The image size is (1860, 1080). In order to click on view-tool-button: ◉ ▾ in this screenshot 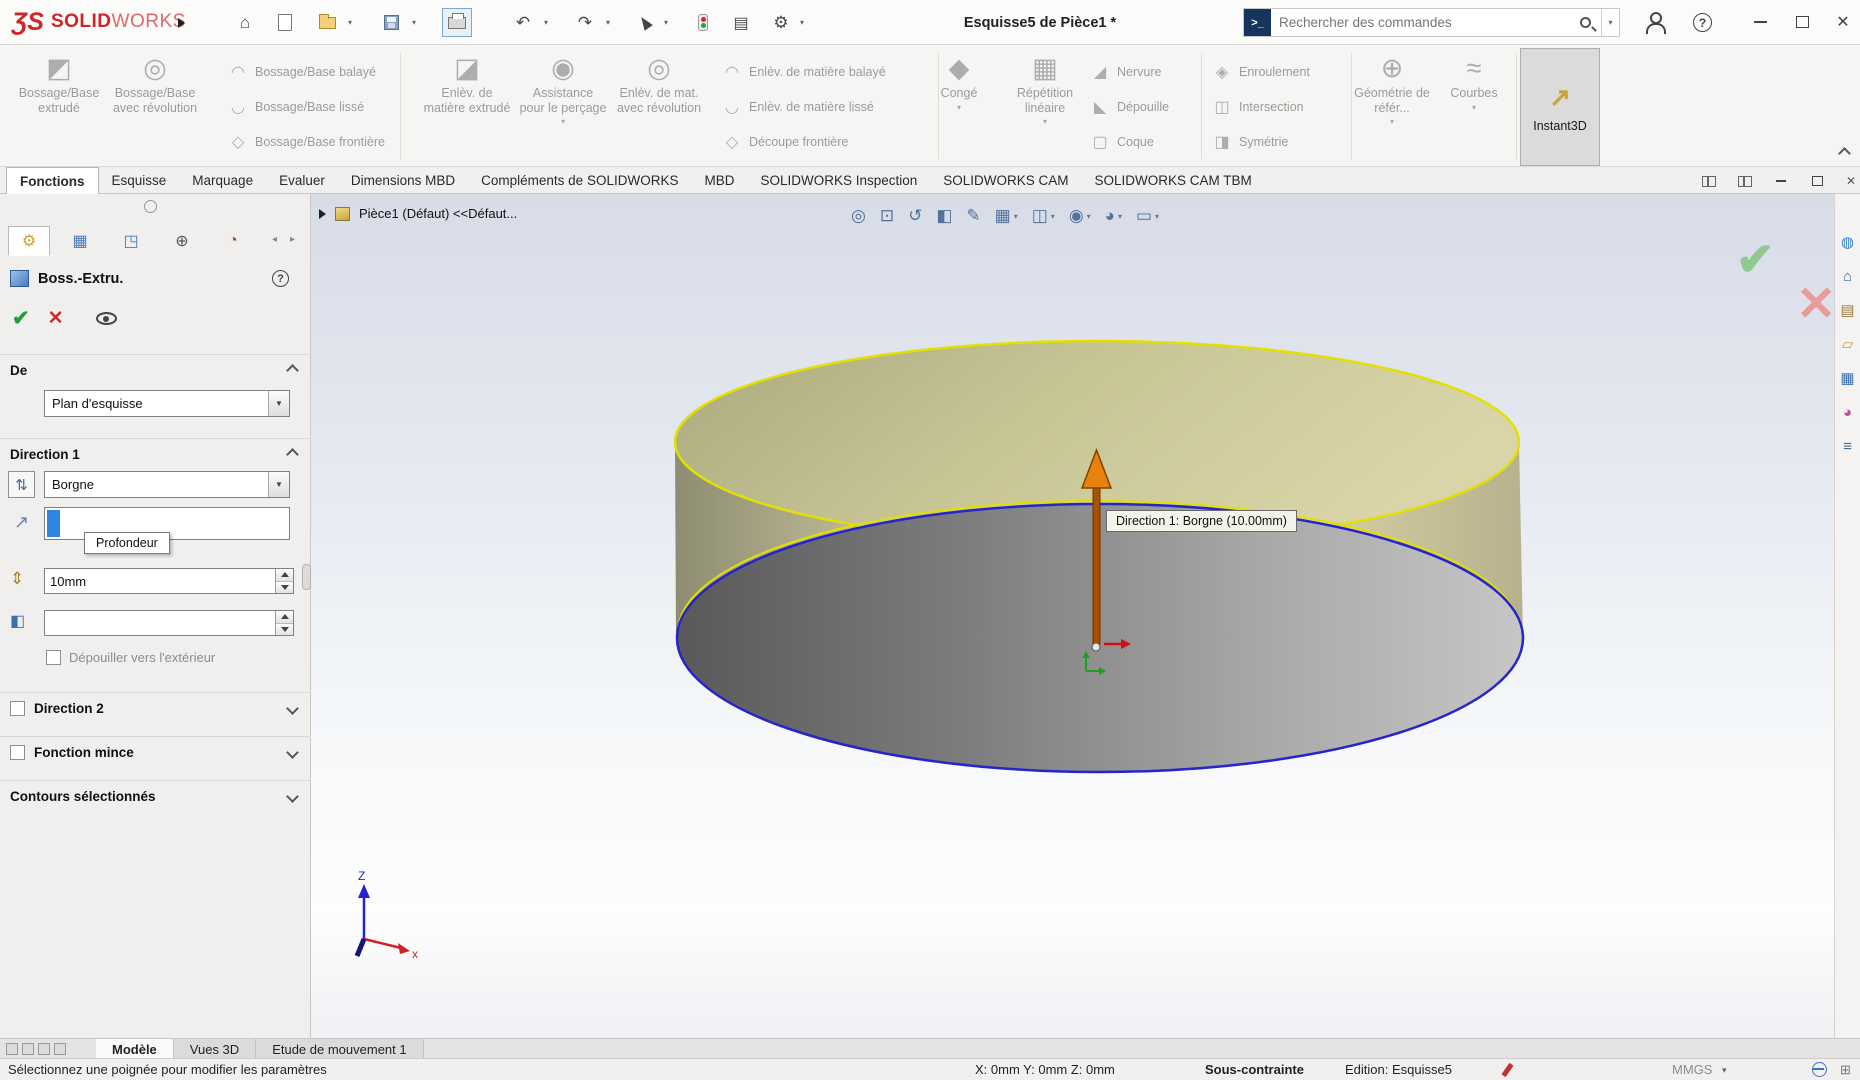, I will do `click(1080, 216)`.